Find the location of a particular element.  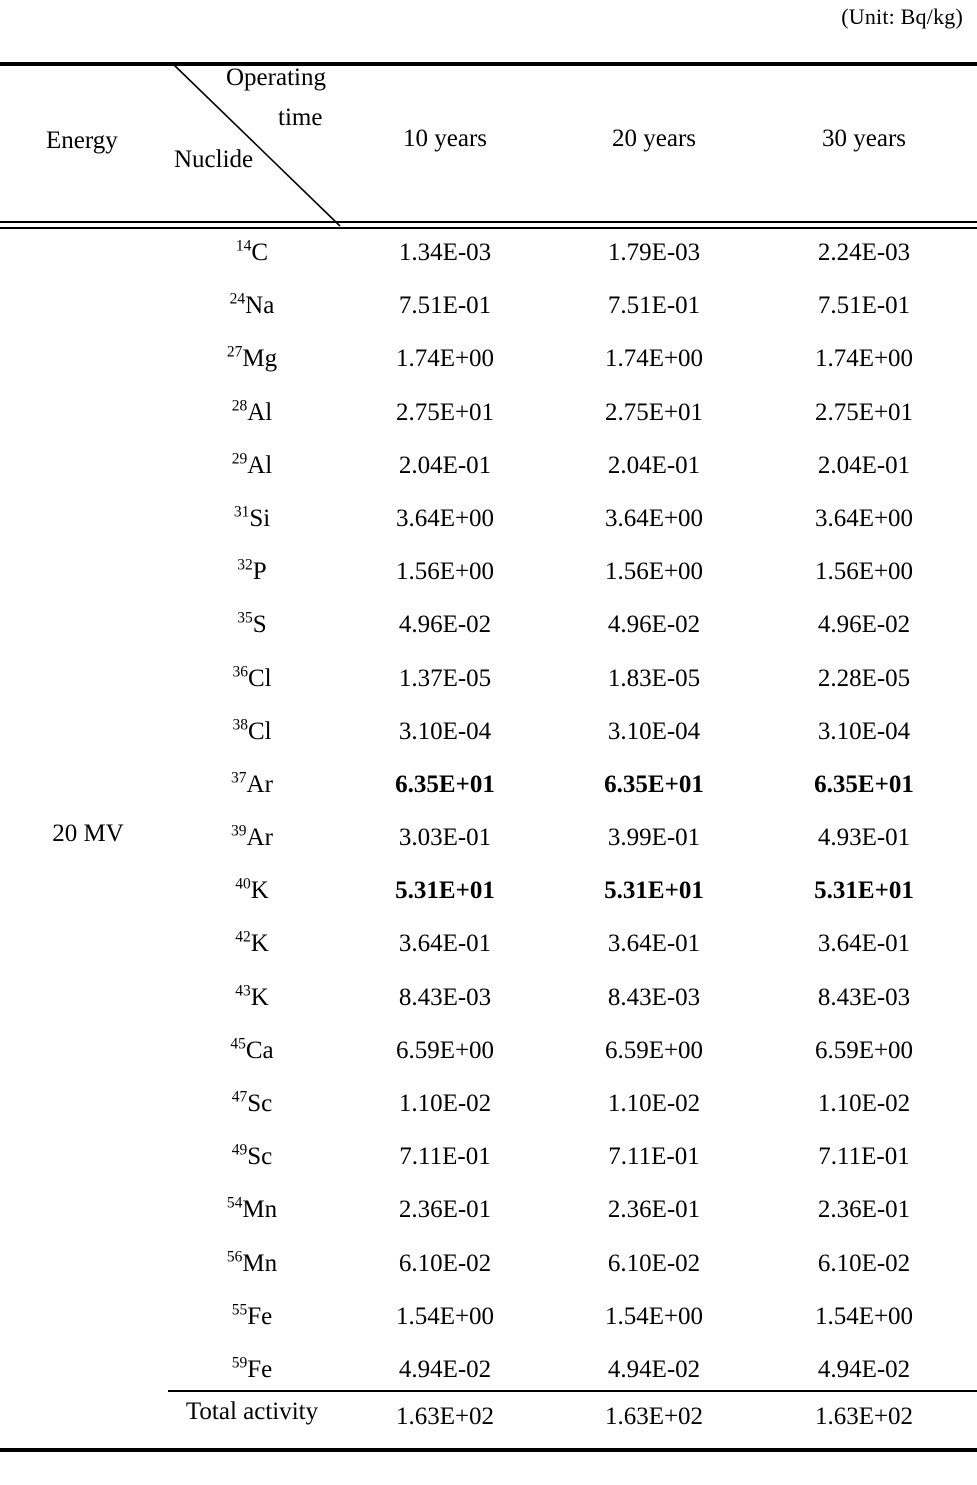

activity-value: 2.28E-05 is located at coordinates (864, 678).